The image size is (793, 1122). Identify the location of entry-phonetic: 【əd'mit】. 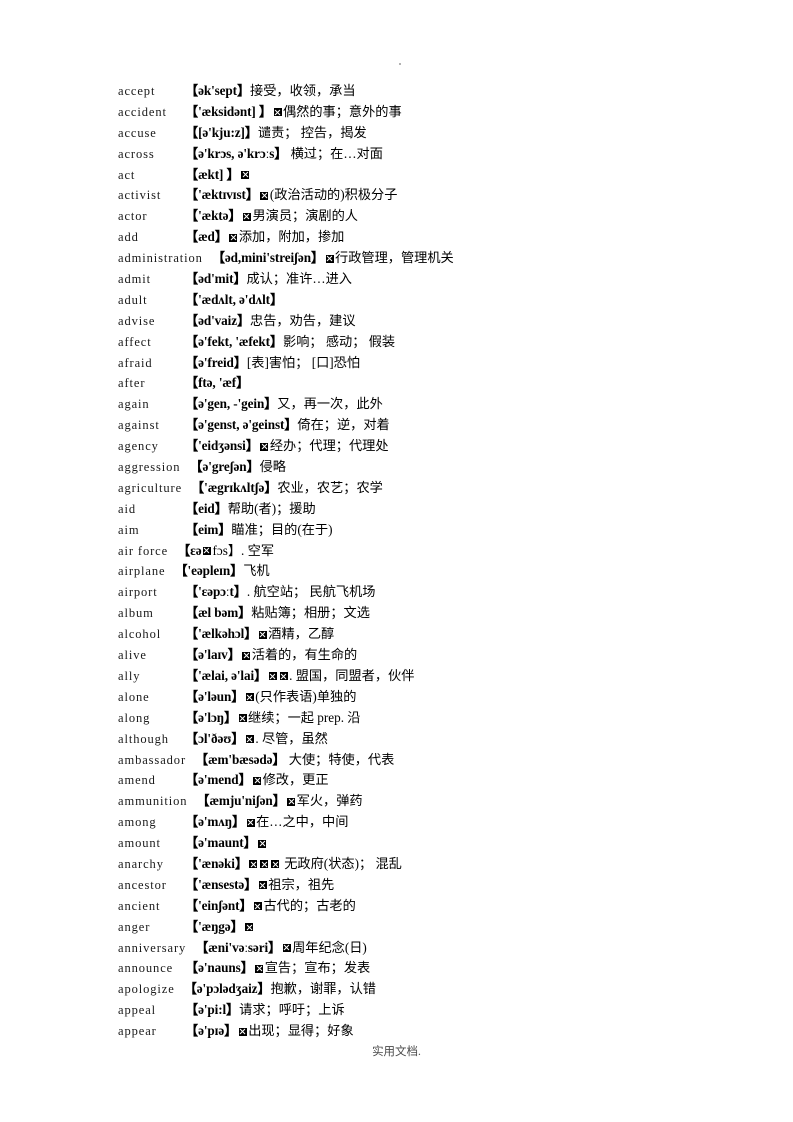
(216, 279).